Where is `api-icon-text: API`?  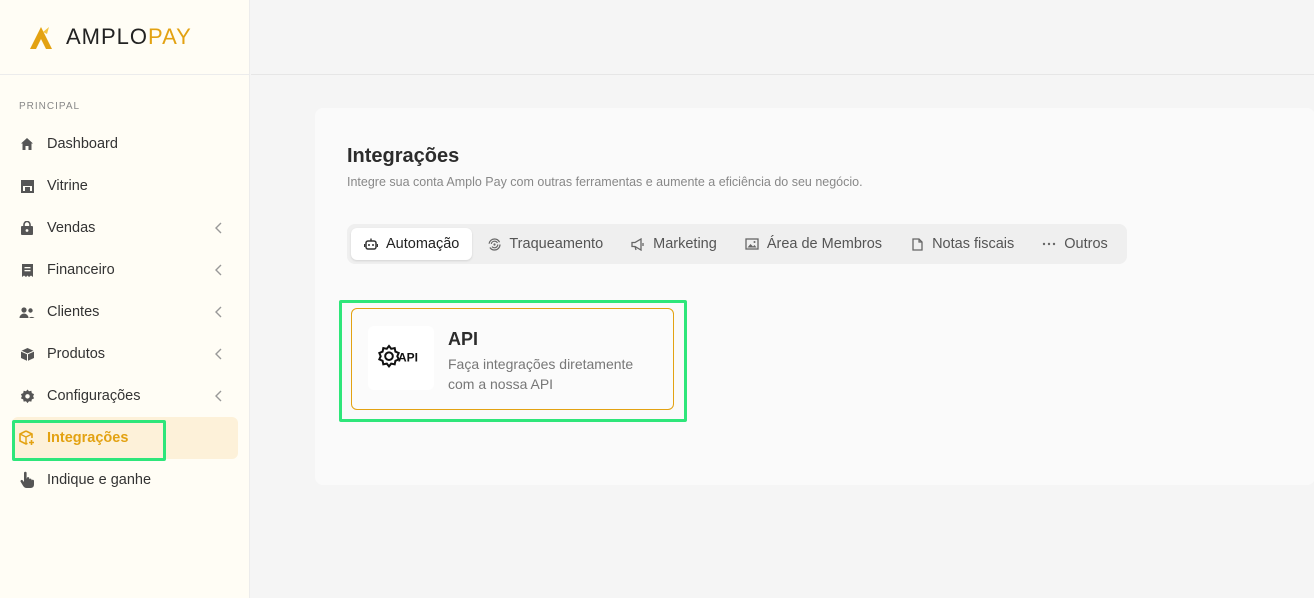 api-icon-text: API is located at coordinates (408, 358).